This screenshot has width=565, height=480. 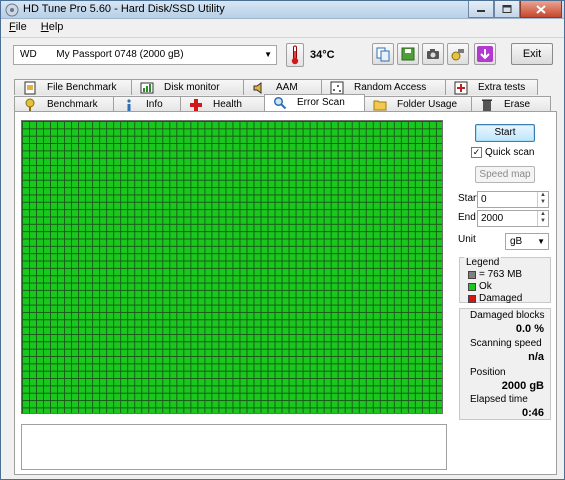 I want to click on legend-item: Ok, so click(x=480, y=286).